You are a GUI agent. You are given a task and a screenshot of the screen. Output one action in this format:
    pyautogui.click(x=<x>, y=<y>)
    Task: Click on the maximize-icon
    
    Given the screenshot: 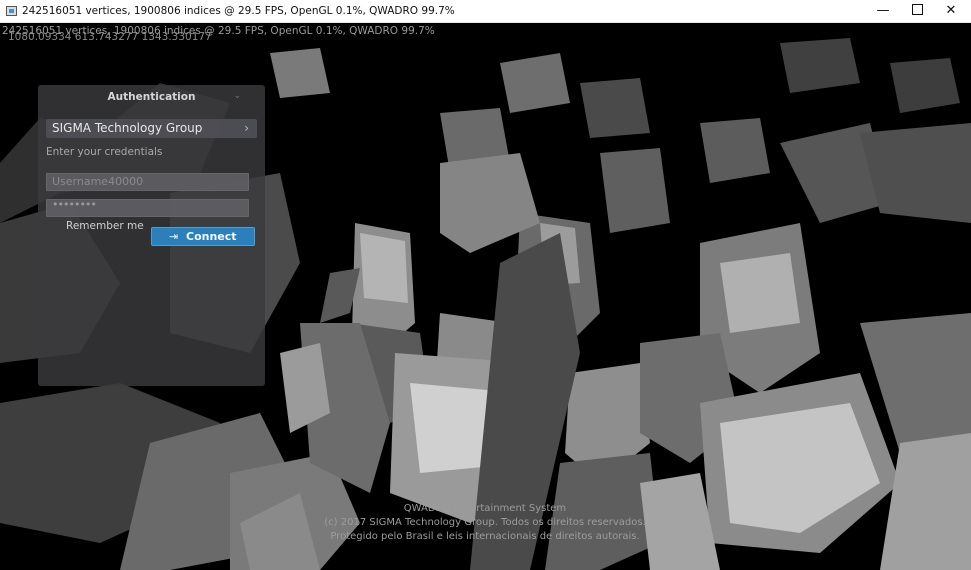 What is the action you would take?
    pyautogui.click(x=917, y=9)
    